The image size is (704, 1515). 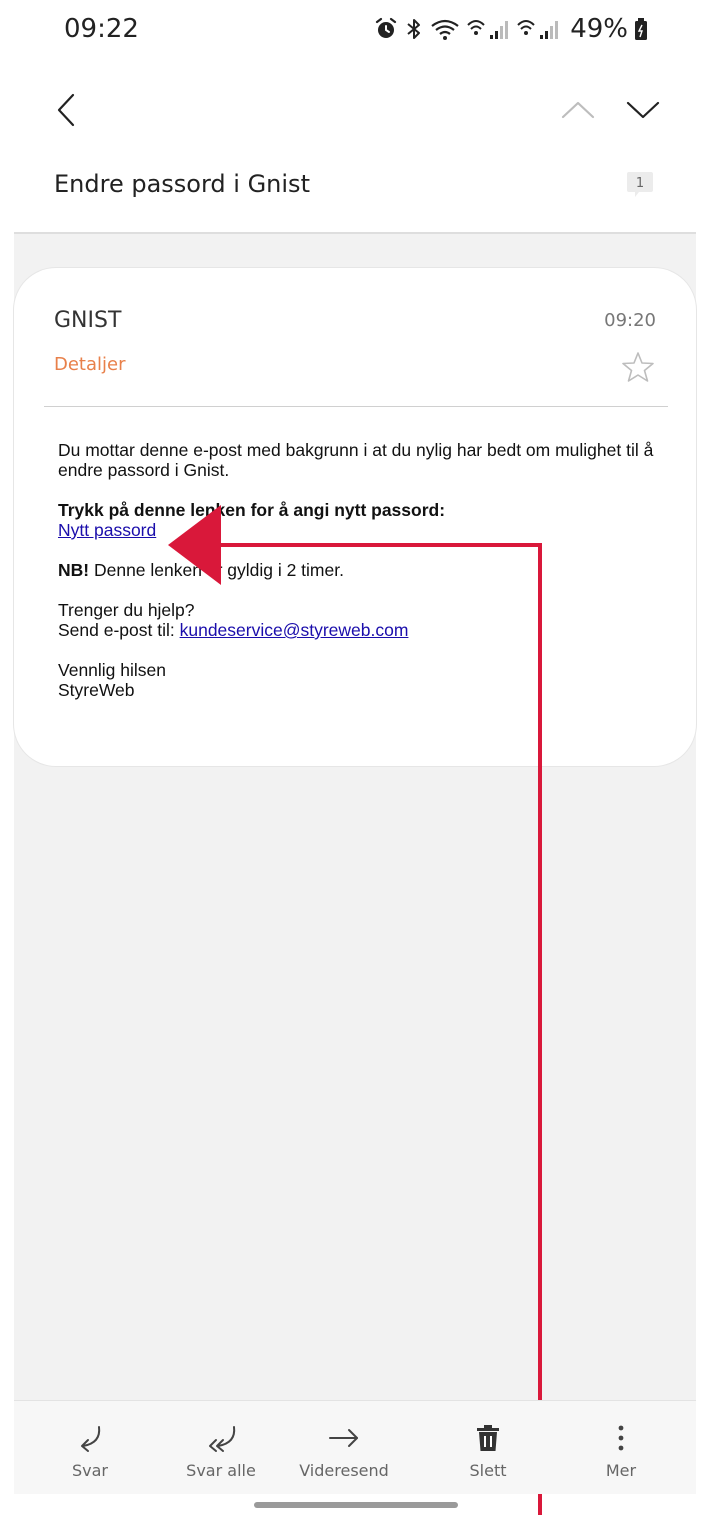 What do you see at coordinates (621, 1457) in the screenshot?
I see `more-button: Mer` at bounding box center [621, 1457].